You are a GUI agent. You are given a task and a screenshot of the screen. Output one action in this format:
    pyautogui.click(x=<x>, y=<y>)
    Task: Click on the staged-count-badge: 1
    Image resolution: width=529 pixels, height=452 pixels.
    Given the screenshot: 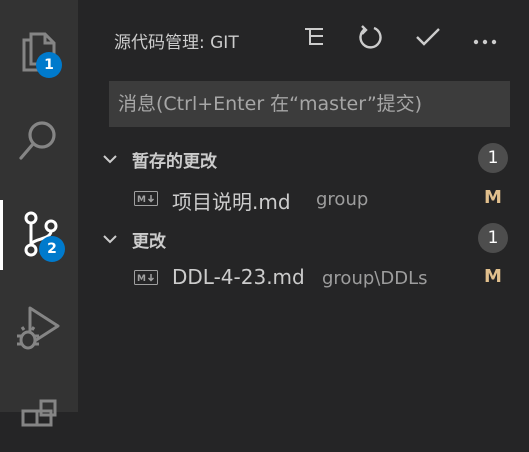 What is the action you would take?
    pyautogui.click(x=493, y=158)
    